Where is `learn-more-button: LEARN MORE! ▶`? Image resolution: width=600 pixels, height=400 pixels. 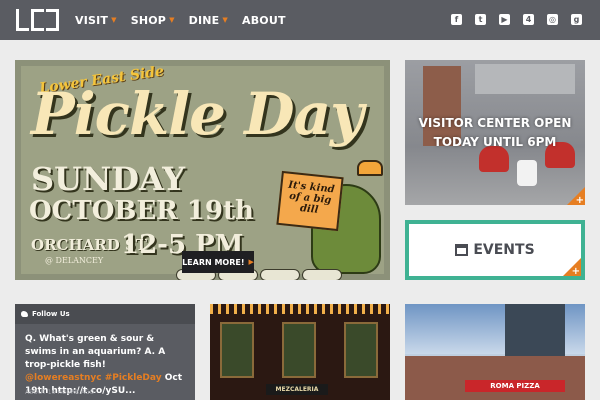 learn-more-button: LEARN MORE! ▶ is located at coordinates (218, 262).